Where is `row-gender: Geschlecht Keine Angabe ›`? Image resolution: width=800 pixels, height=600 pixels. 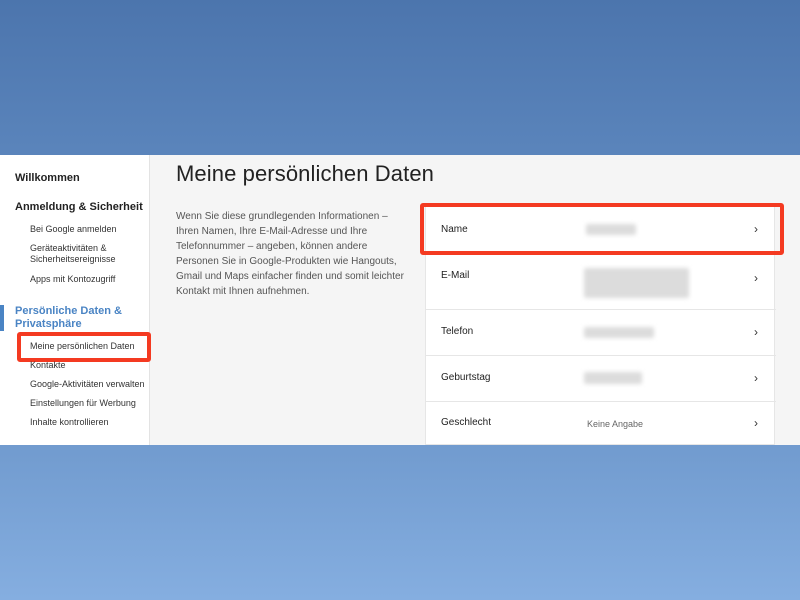 row-gender: Geschlecht Keine Angabe › is located at coordinates (601, 423).